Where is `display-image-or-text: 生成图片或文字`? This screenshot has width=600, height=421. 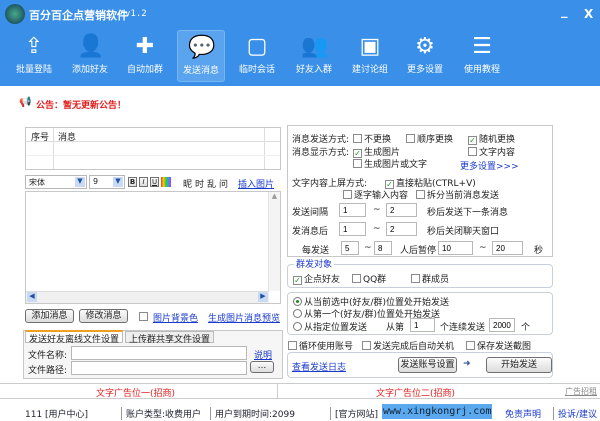 display-image-or-text: 生成图片或文字 is located at coordinates (390, 163).